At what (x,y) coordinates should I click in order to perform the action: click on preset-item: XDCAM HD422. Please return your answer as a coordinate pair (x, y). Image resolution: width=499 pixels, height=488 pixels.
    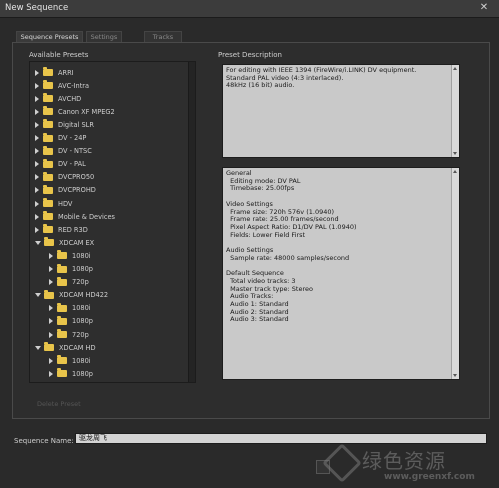
    Looking at the image, I should click on (71, 295).